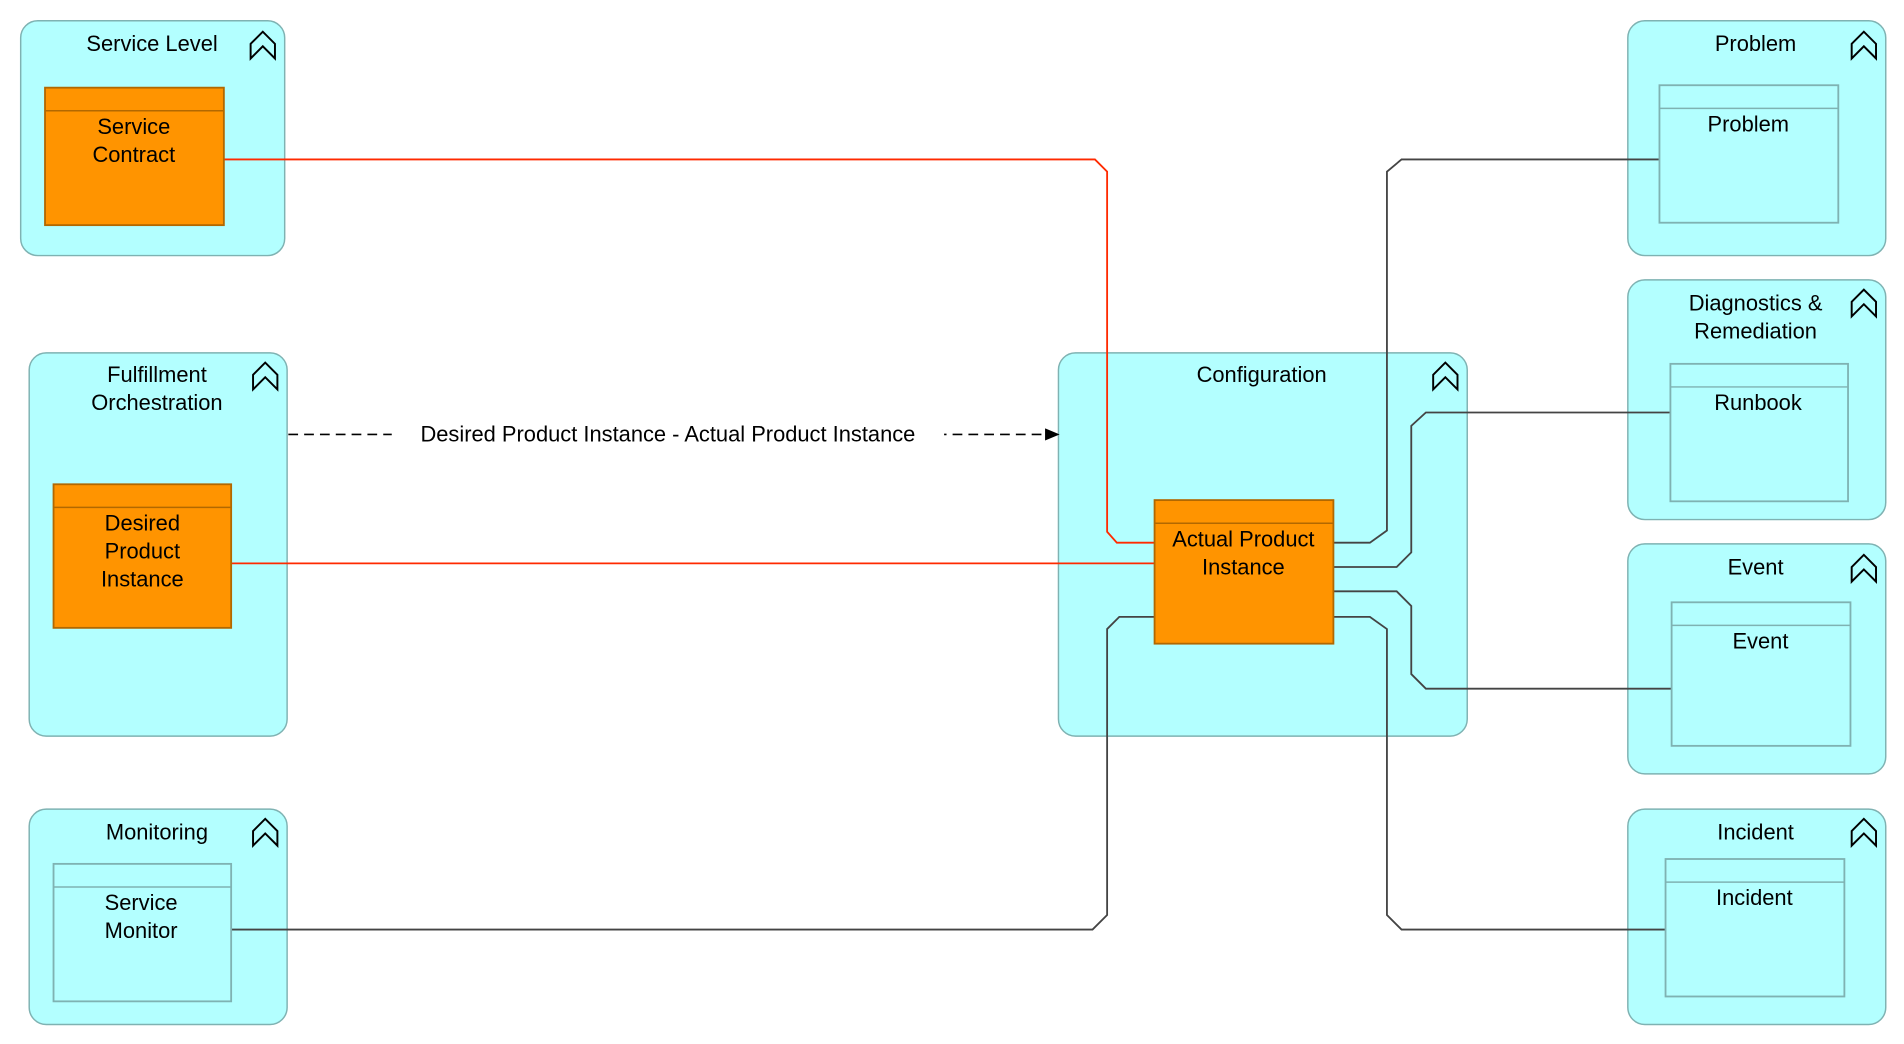  I want to click on group-title: Diagnostics &, so click(1756, 302).